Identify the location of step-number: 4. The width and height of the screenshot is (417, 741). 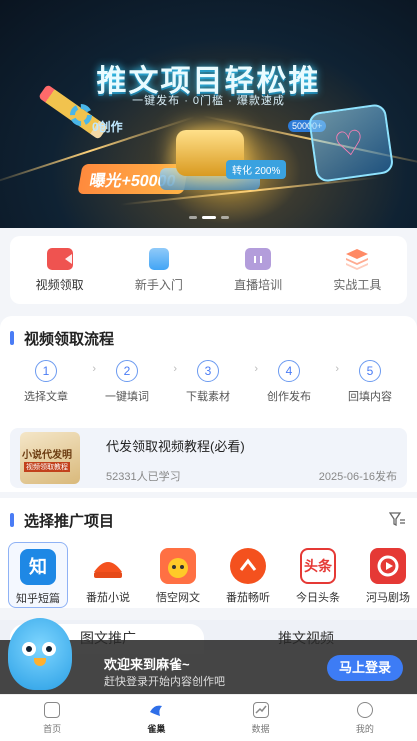
(289, 371).